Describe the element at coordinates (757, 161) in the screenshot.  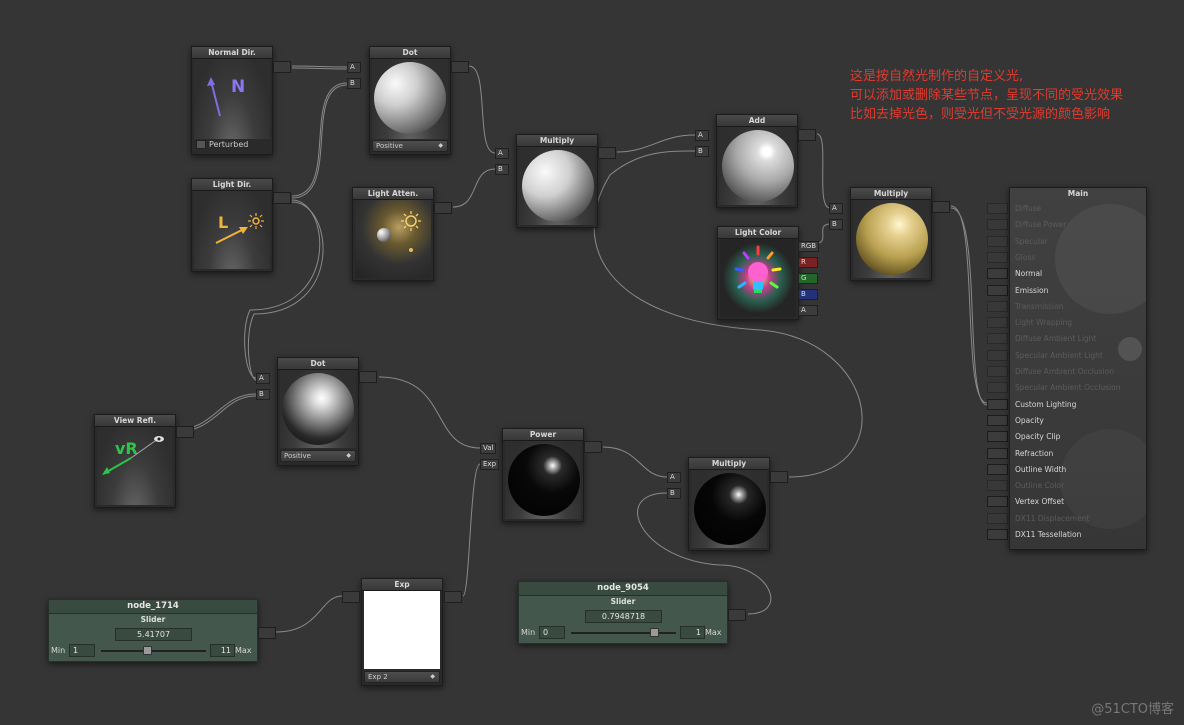
I see `node-add: Add` at that location.